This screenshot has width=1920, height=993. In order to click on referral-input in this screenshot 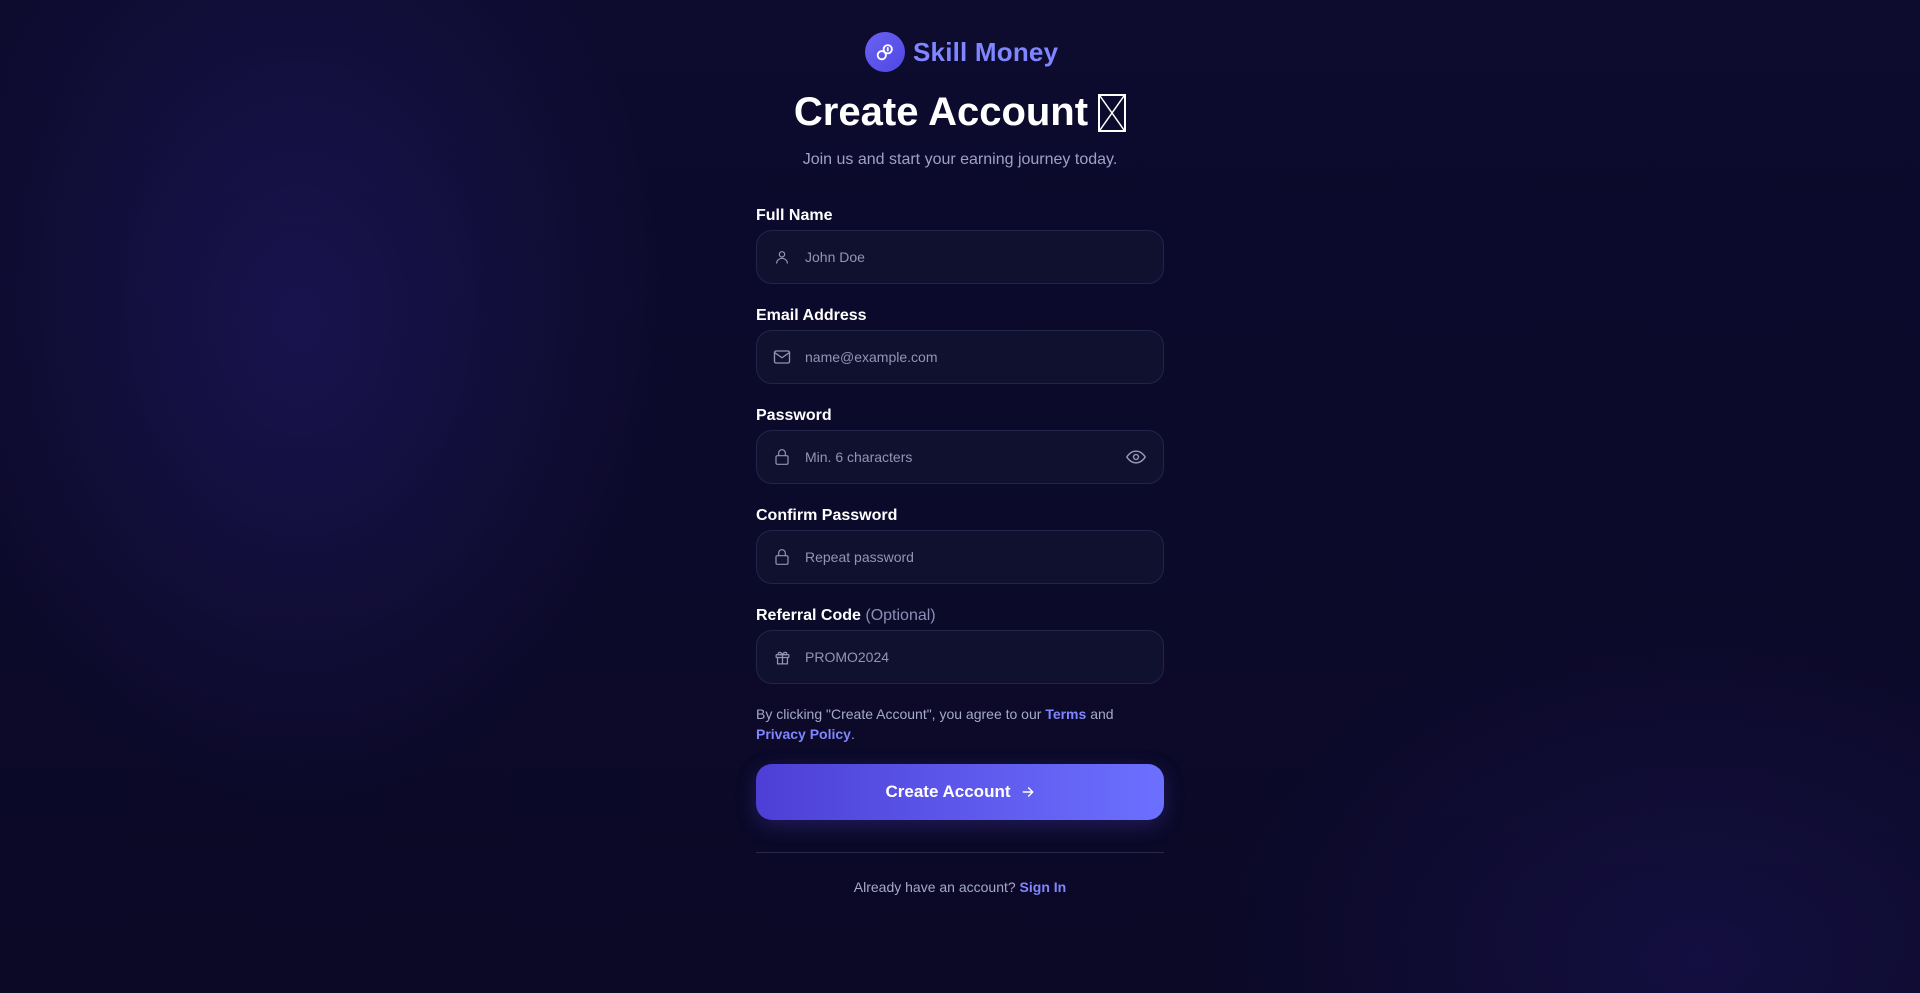, I will do `click(976, 657)`.